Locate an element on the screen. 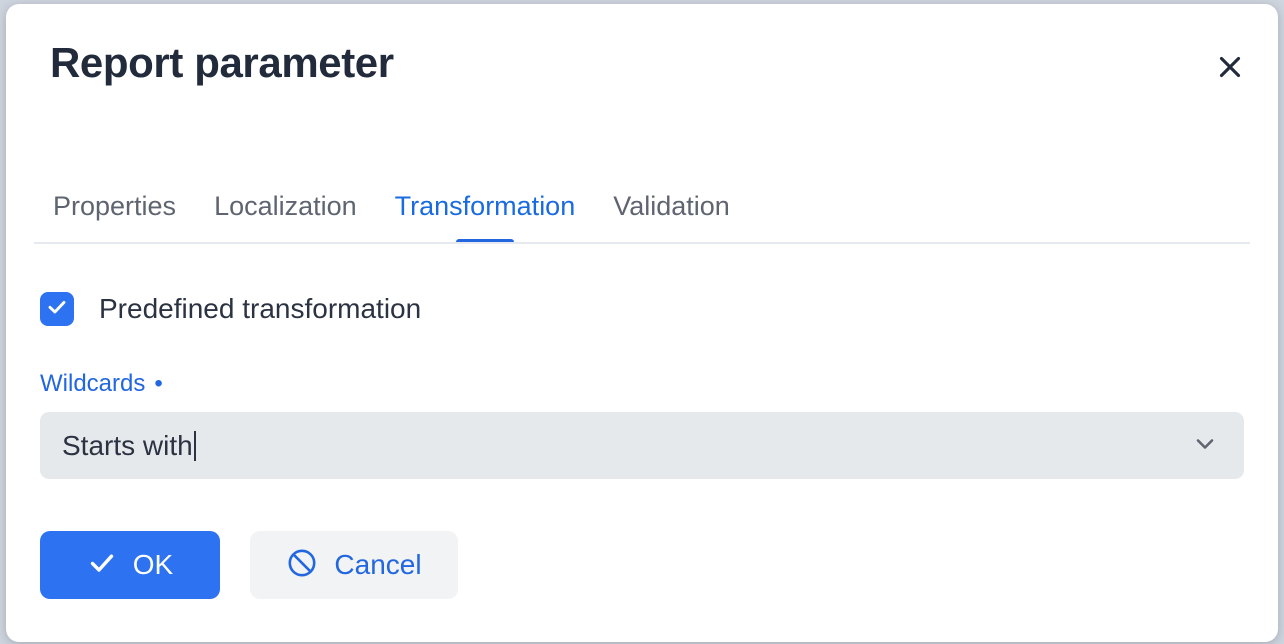  wildcards-label-text: Wildcards is located at coordinates (93, 383).